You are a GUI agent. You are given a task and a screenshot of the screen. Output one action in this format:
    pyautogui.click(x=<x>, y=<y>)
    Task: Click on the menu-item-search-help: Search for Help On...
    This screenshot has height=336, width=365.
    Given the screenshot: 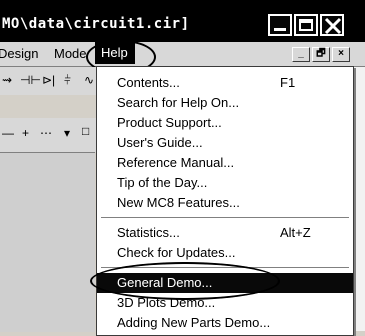 What is the action you would take?
    pyautogui.click(x=225, y=103)
    